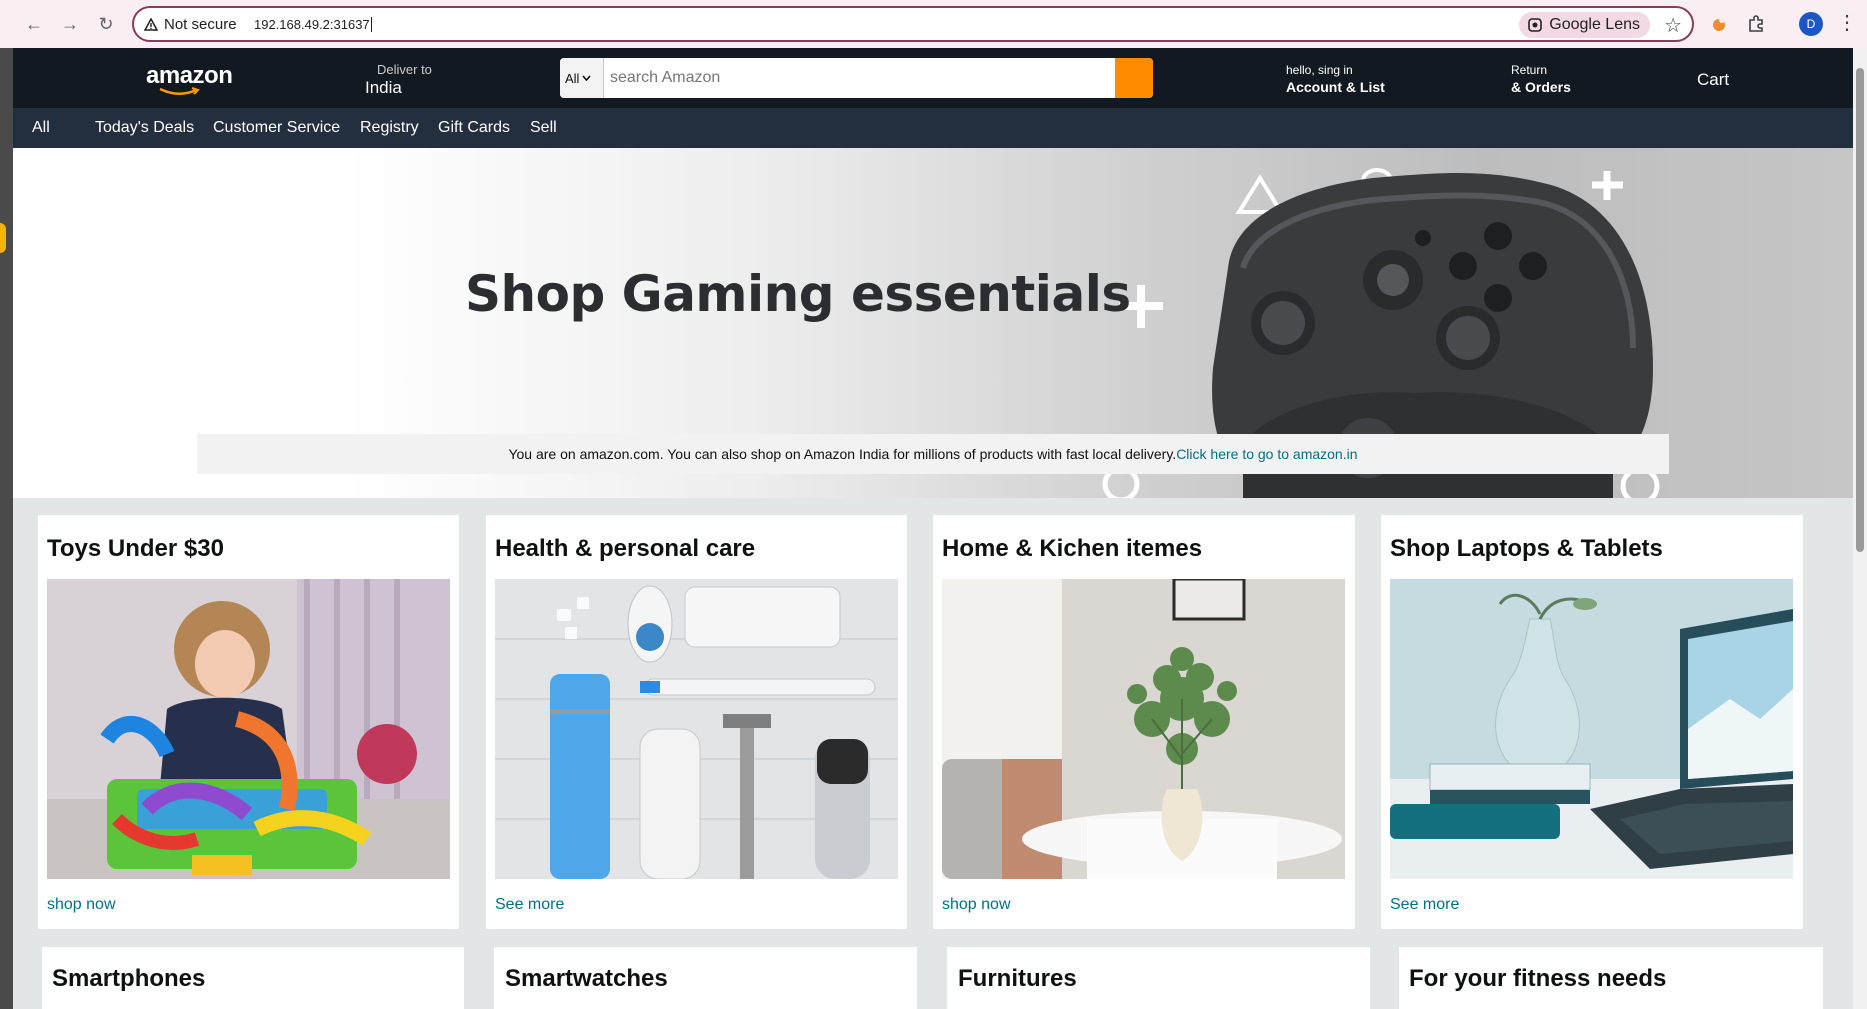 The width and height of the screenshot is (1867, 1009). What do you see at coordinates (1158, 978) in the screenshot?
I see `card-furnitures: Furnitures` at bounding box center [1158, 978].